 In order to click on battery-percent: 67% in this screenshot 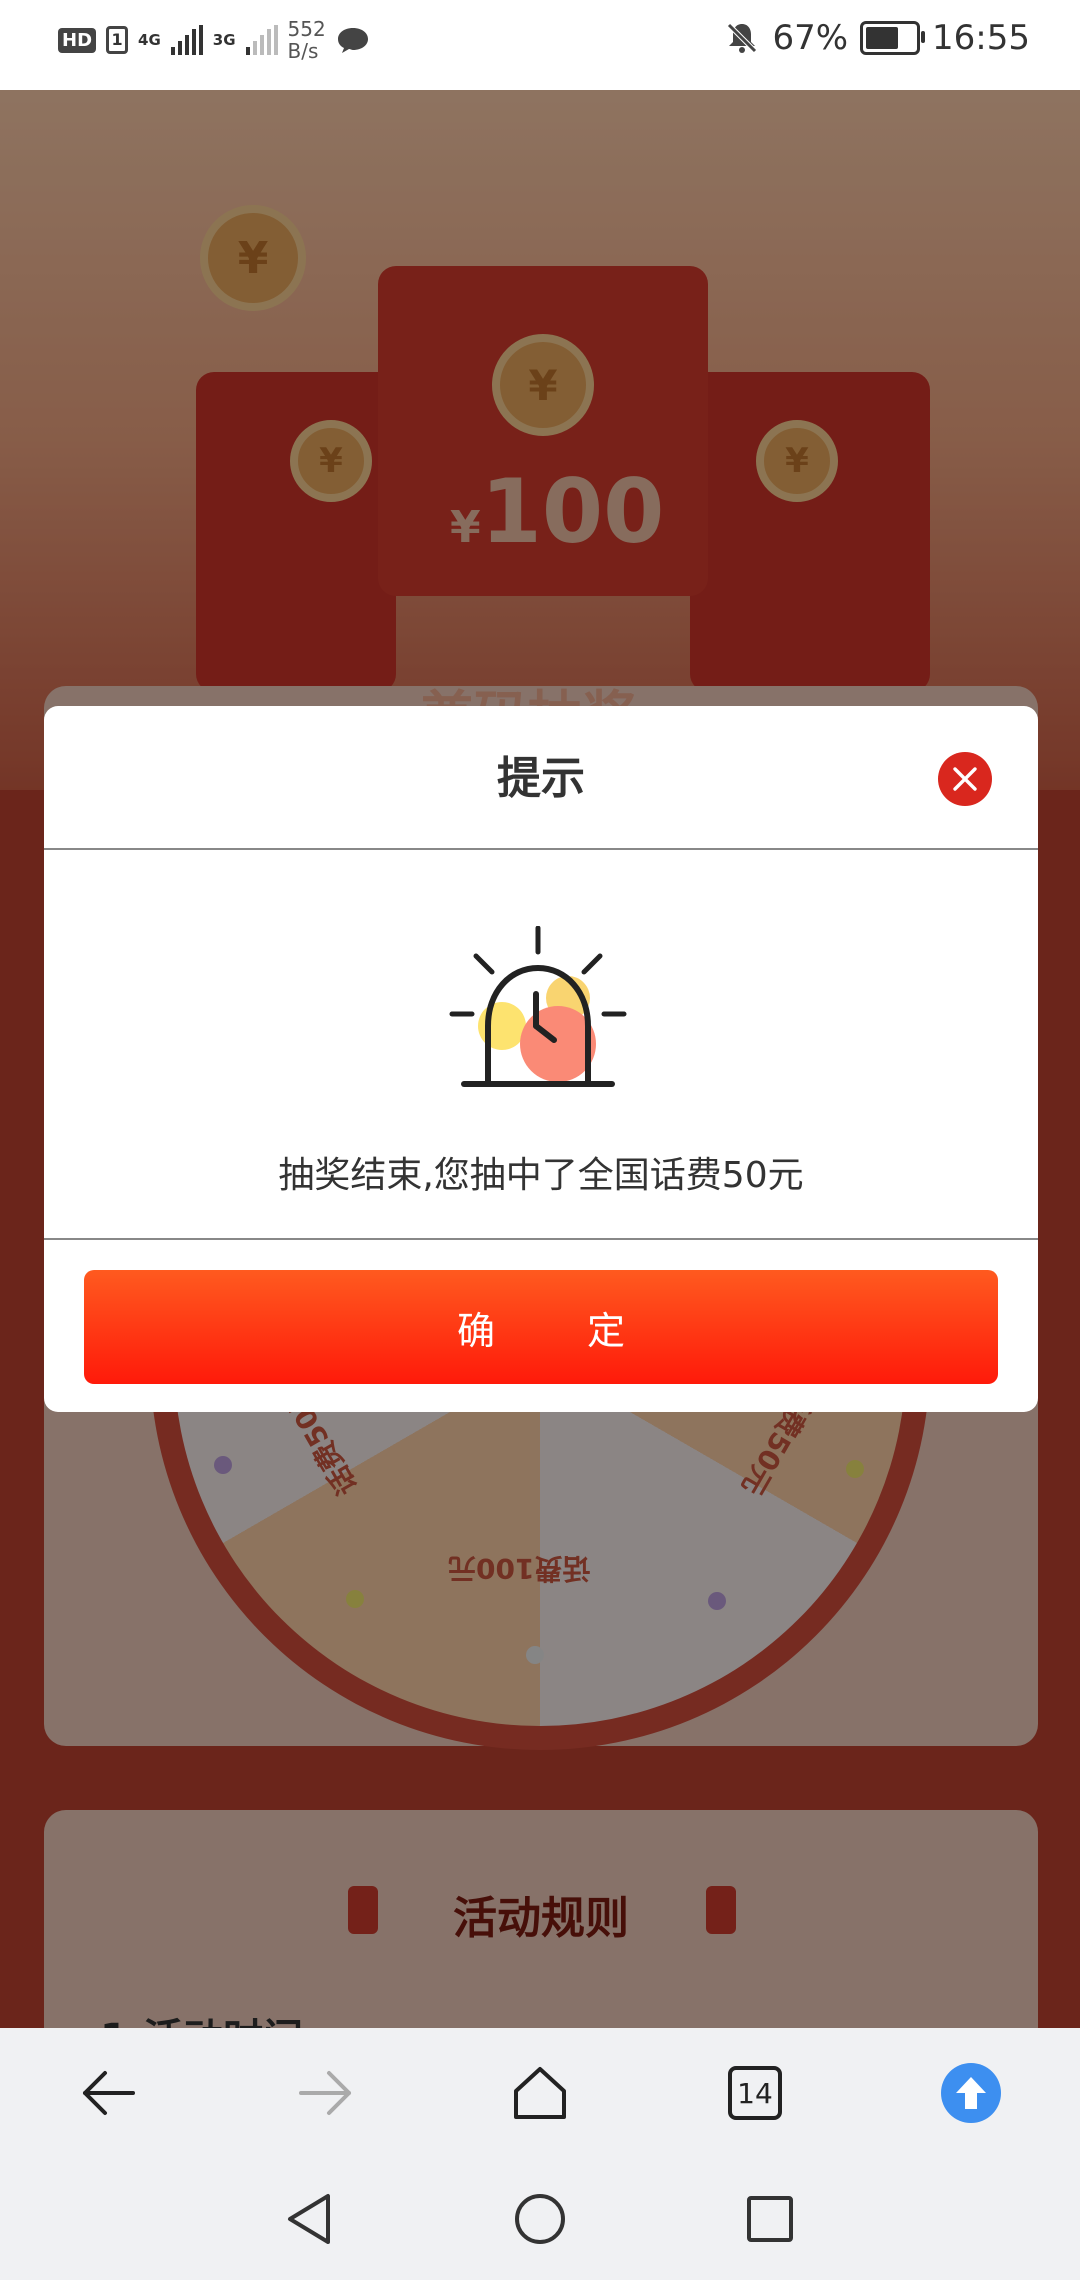, I will do `click(810, 38)`.